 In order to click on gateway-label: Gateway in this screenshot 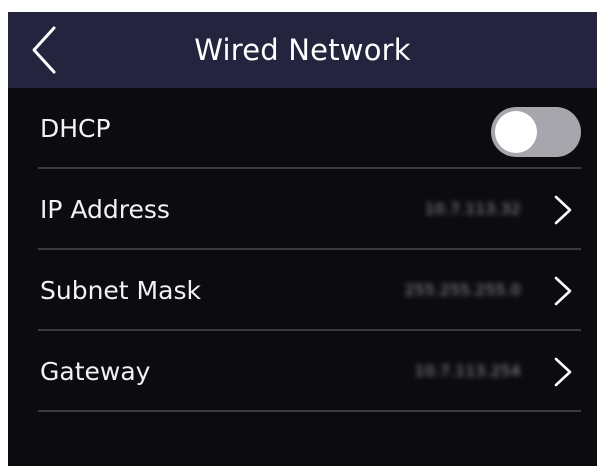, I will do `click(95, 371)`.